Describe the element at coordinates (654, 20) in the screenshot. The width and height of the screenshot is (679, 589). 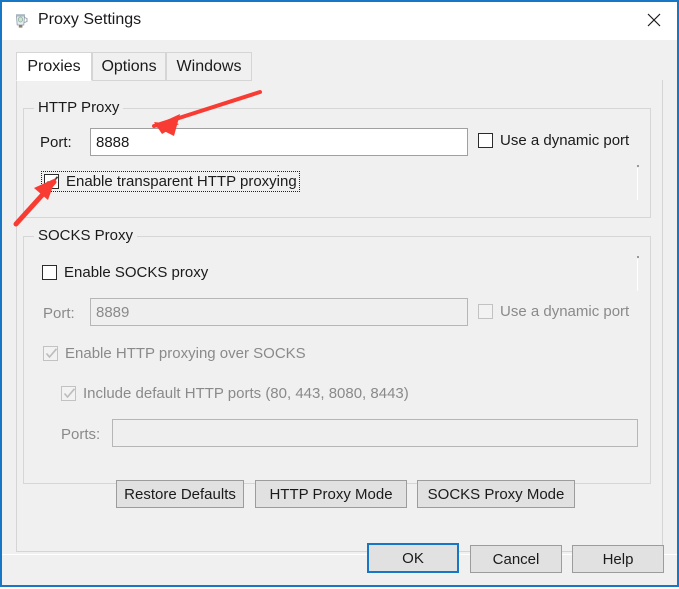
I see `close-icon` at that location.